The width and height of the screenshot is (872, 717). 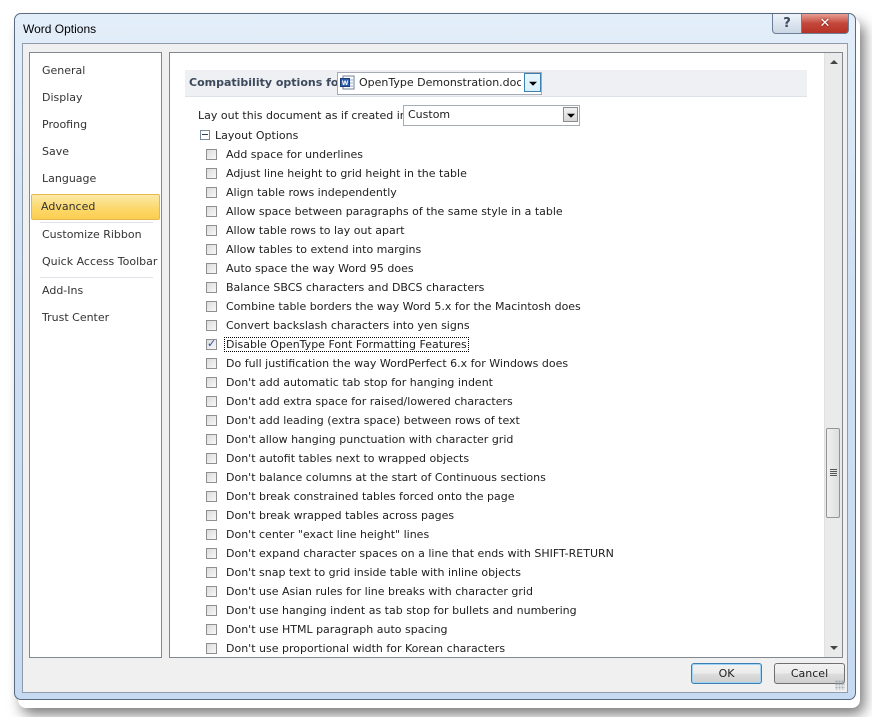 What do you see at coordinates (95, 291) in the screenshot?
I see `sidebar-item-add-ins: Add-Ins` at bounding box center [95, 291].